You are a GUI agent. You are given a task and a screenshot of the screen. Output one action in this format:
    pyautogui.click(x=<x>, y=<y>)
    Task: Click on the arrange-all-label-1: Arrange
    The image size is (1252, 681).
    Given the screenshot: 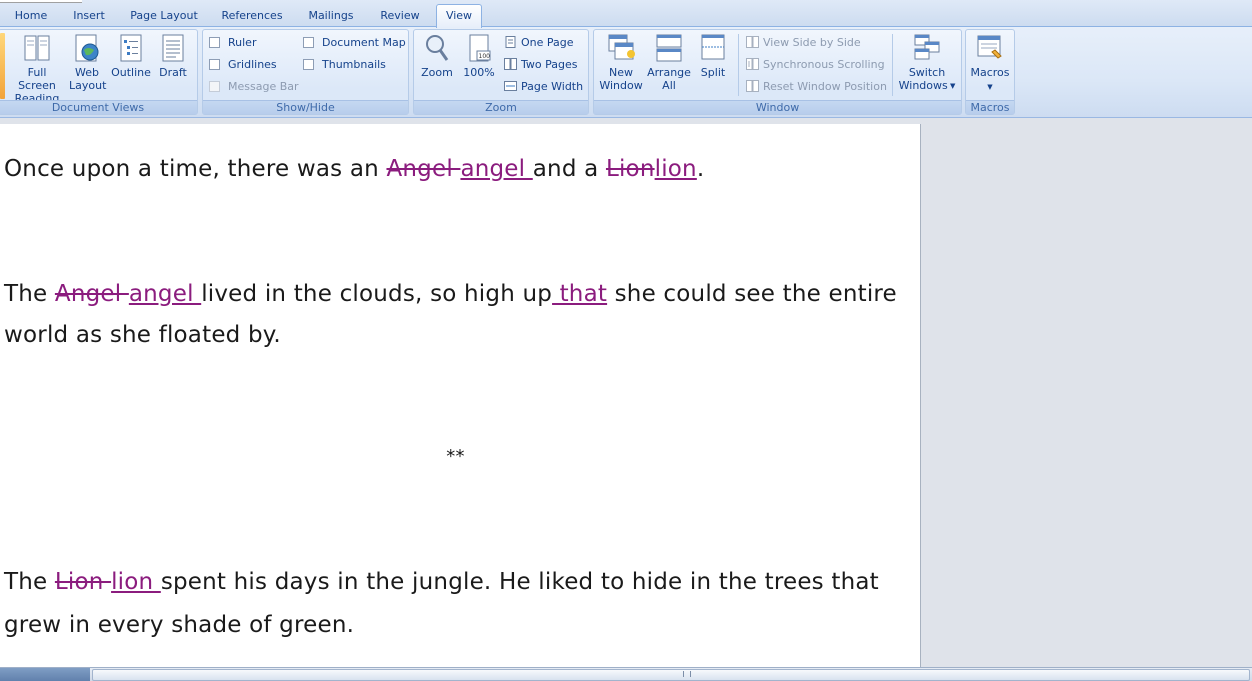 What is the action you would take?
    pyautogui.click(x=669, y=72)
    